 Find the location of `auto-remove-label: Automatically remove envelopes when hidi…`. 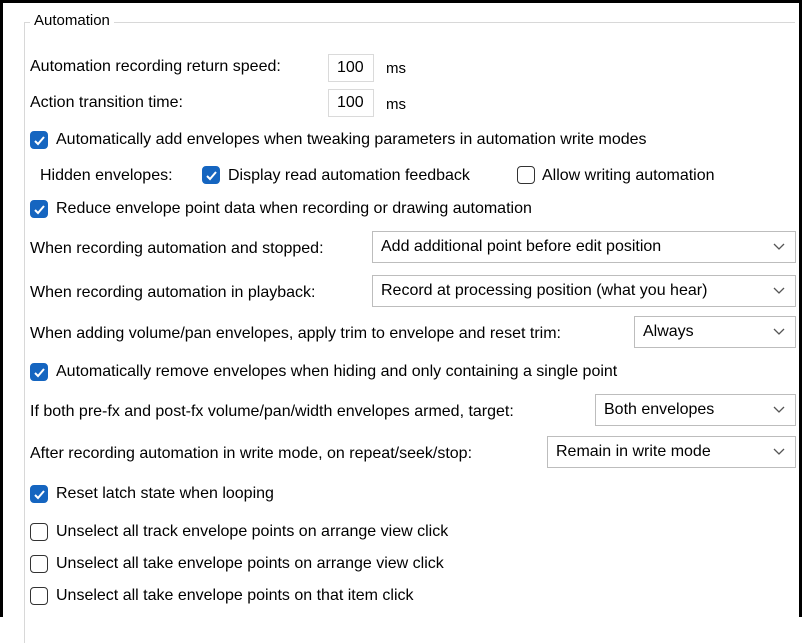

auto-remove-label: Automatically remove envelopes when hidi… is located at coordinates (337, 371).